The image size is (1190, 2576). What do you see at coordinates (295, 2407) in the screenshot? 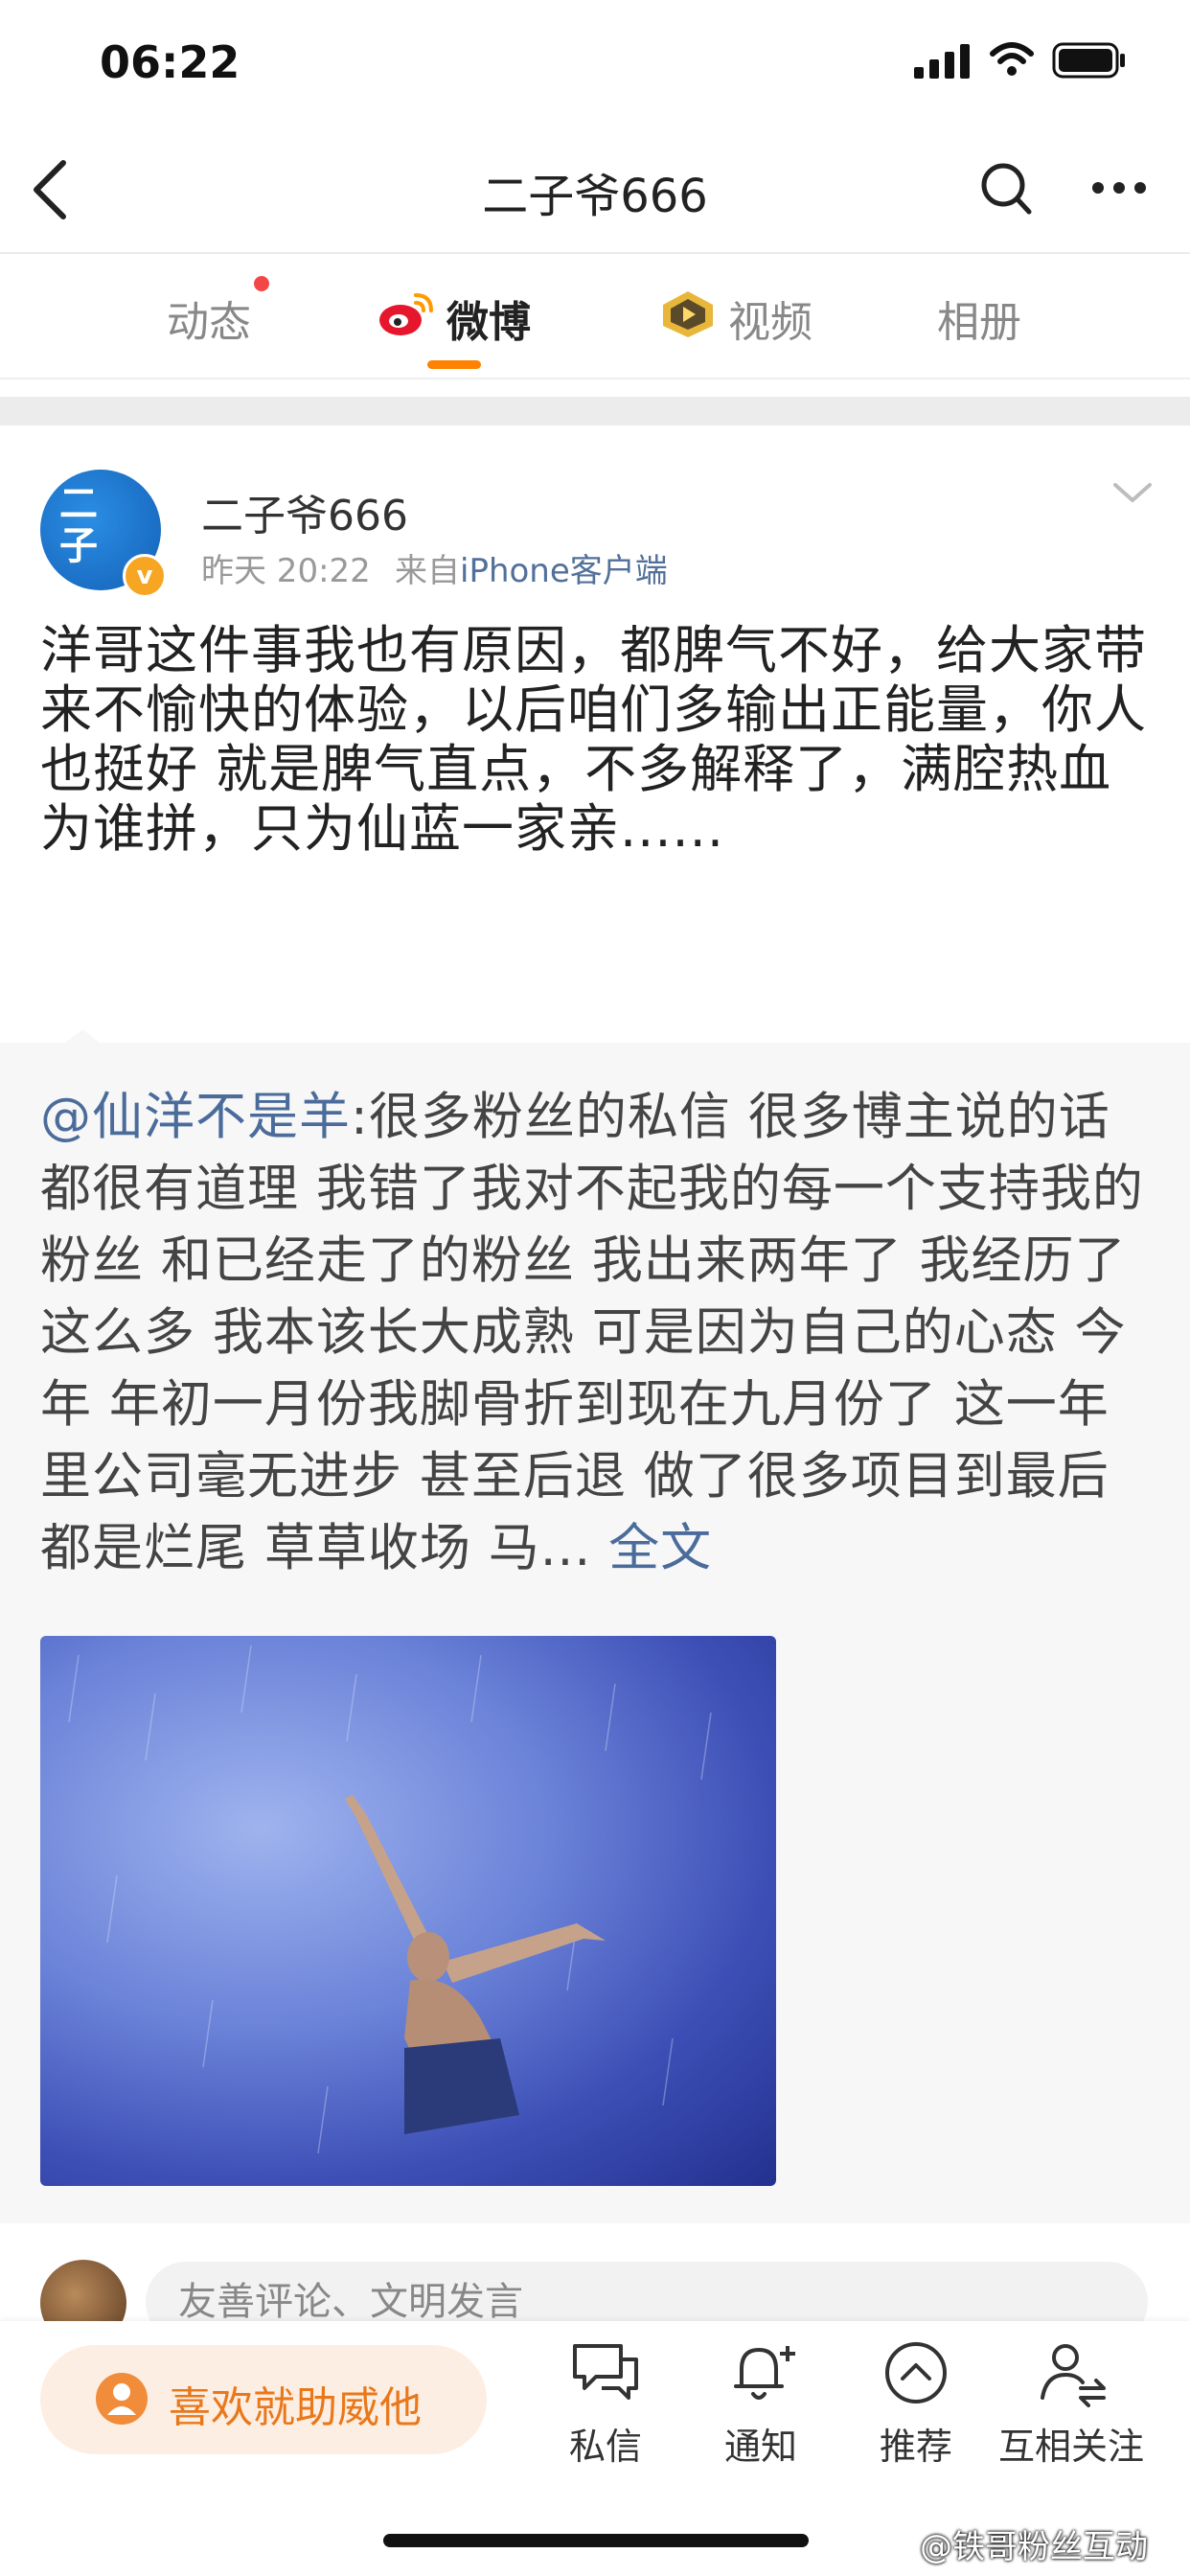
I see `cheer-button-label: 喜欢就助威他` at bounding box center [295, 2407].